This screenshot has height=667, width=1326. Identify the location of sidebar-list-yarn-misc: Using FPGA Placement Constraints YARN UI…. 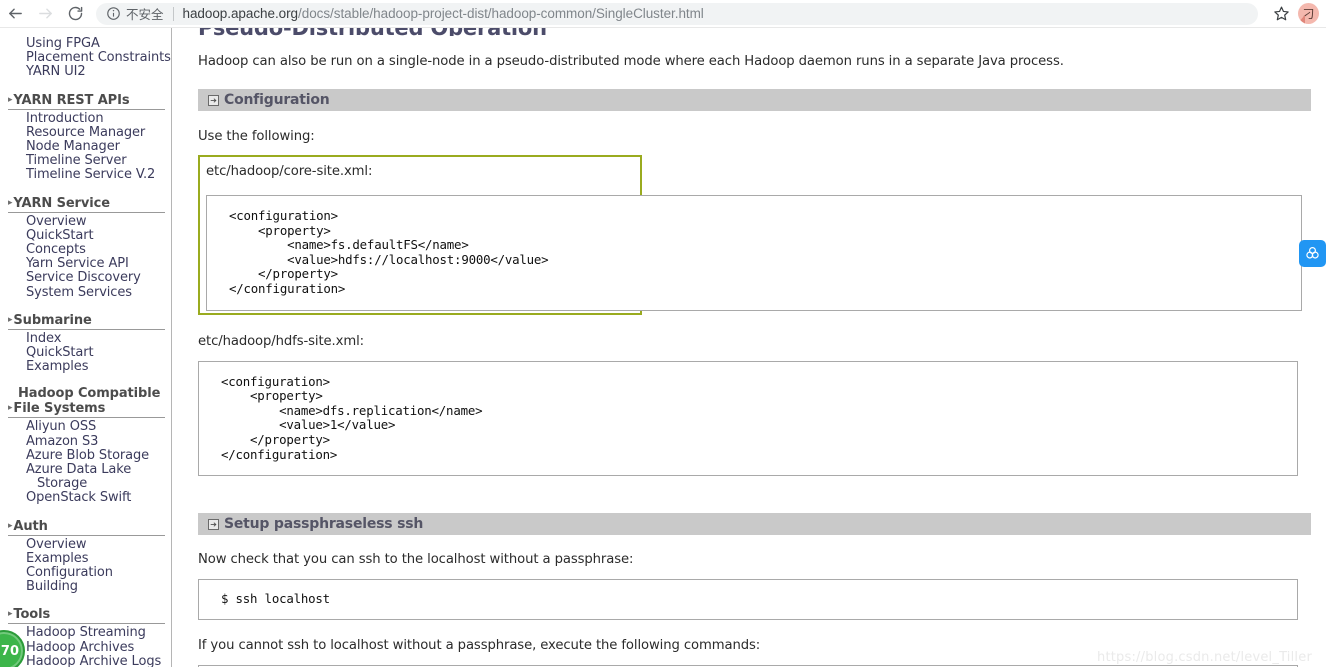
(85, 58).